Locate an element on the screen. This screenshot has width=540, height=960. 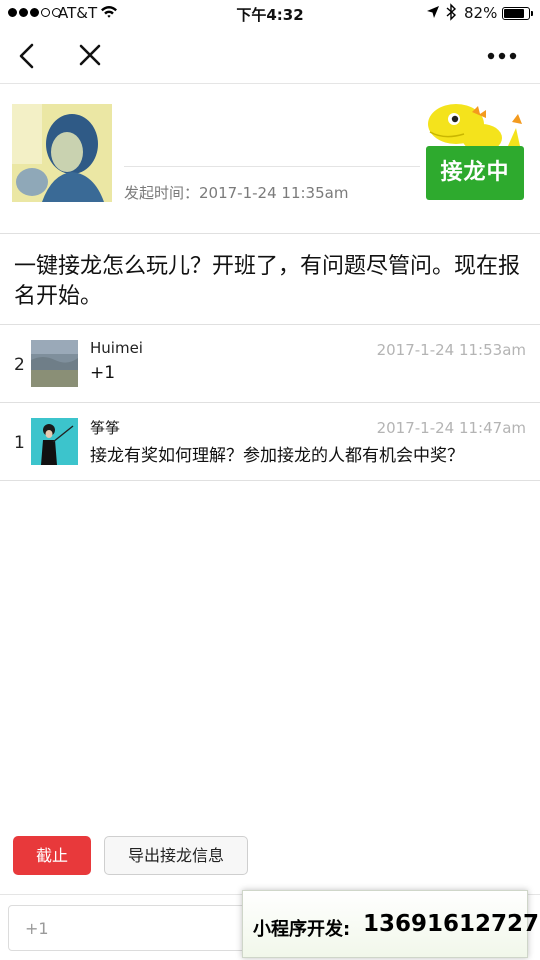
location-arrow-icon is located at coordinates (433, 12).